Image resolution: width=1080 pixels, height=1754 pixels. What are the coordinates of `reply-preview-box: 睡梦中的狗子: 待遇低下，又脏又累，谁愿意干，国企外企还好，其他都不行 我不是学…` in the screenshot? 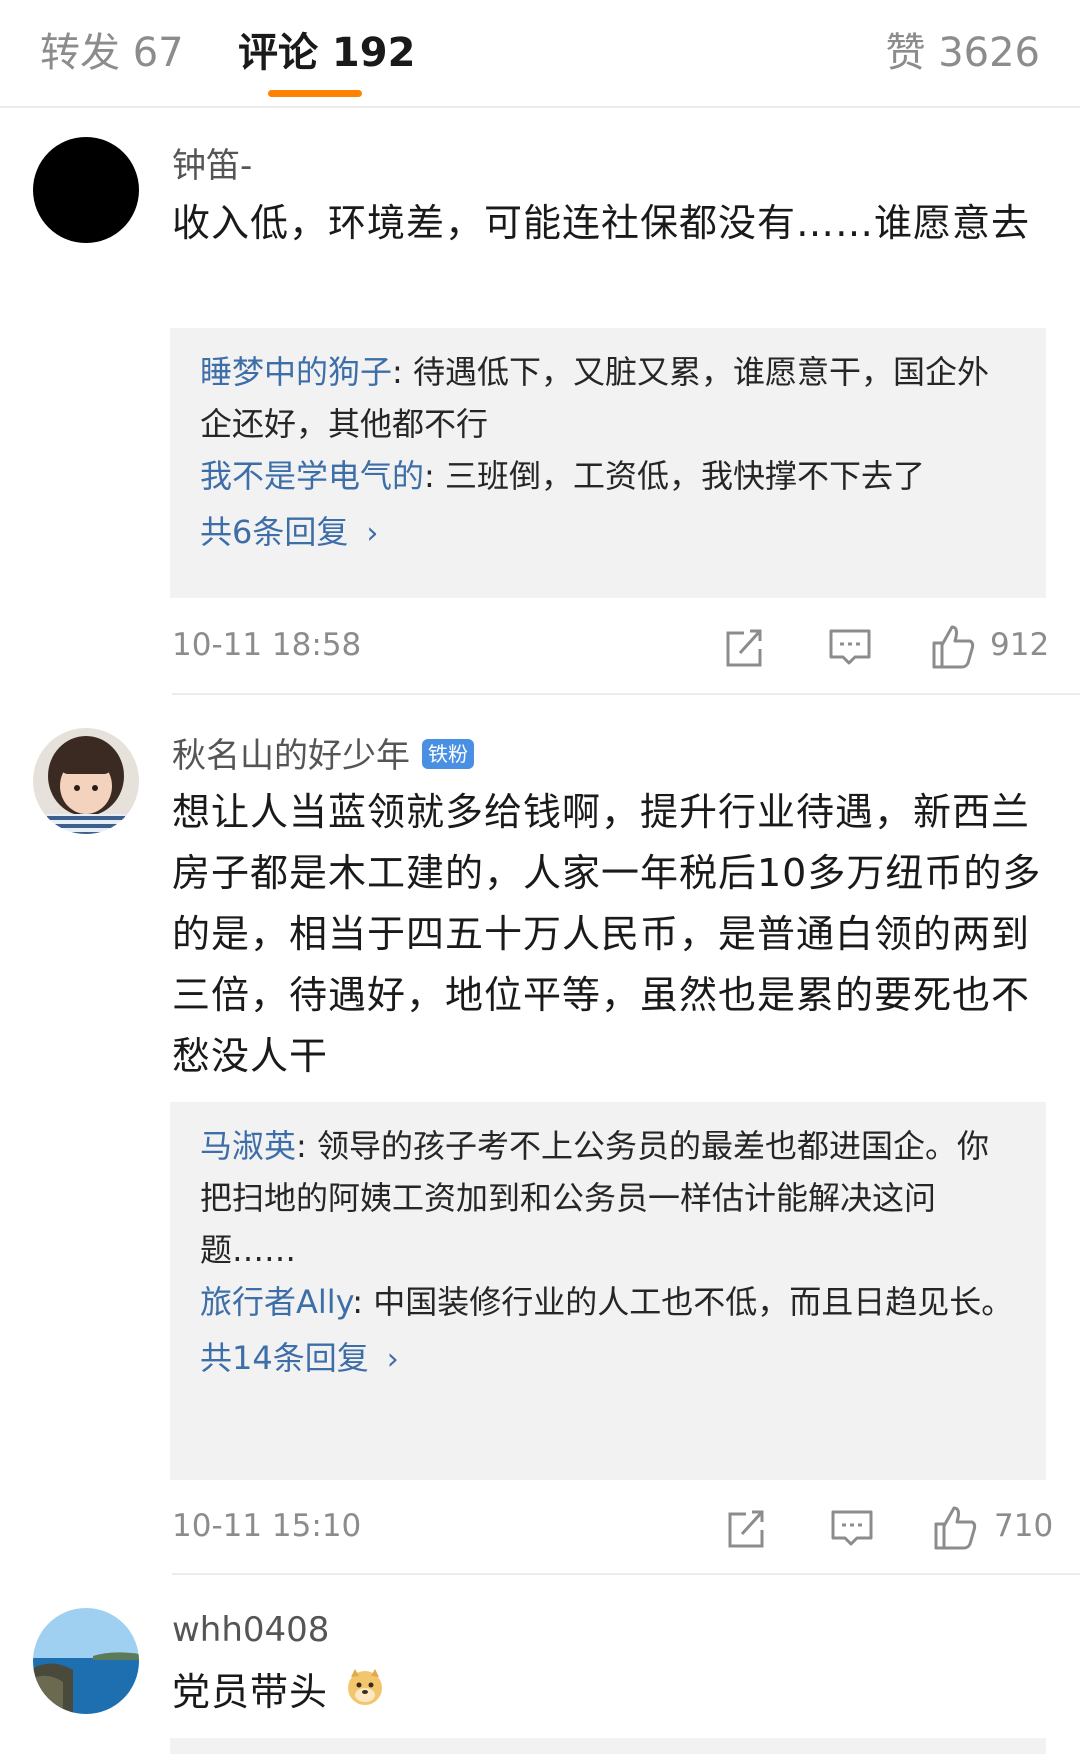 It's located at (608, 463).